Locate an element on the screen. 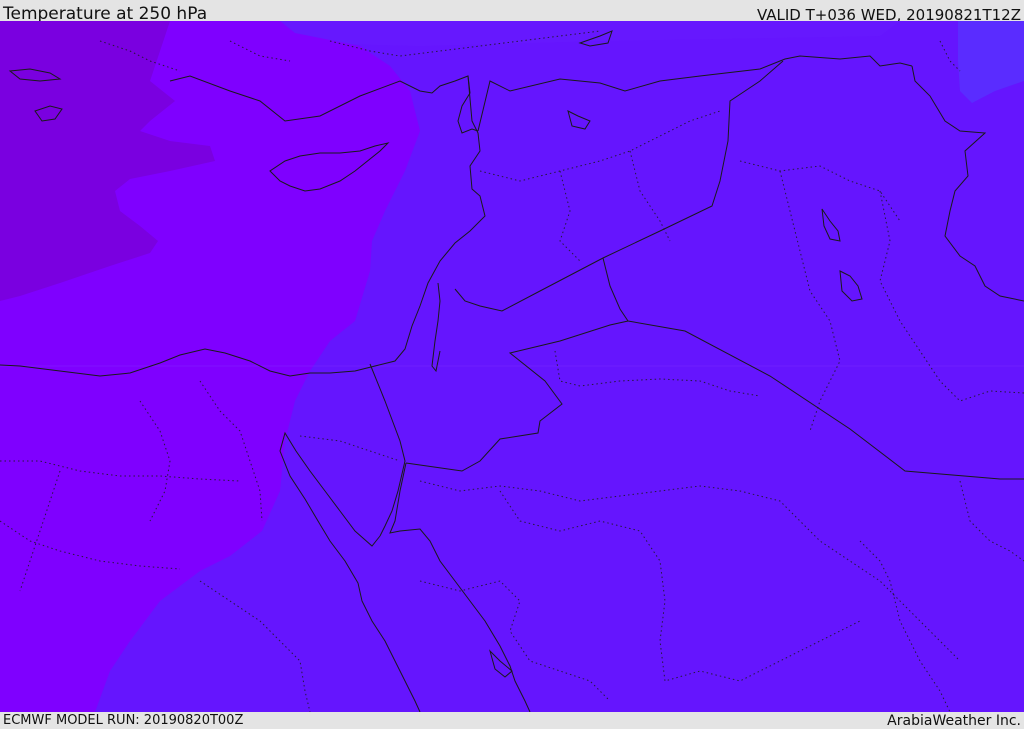 Image resolution: width=1024 pixels, height=729 pixels. model-run: ECMWF MODEL RUN: 20190820T00Z is located at coordinates (123, 720).